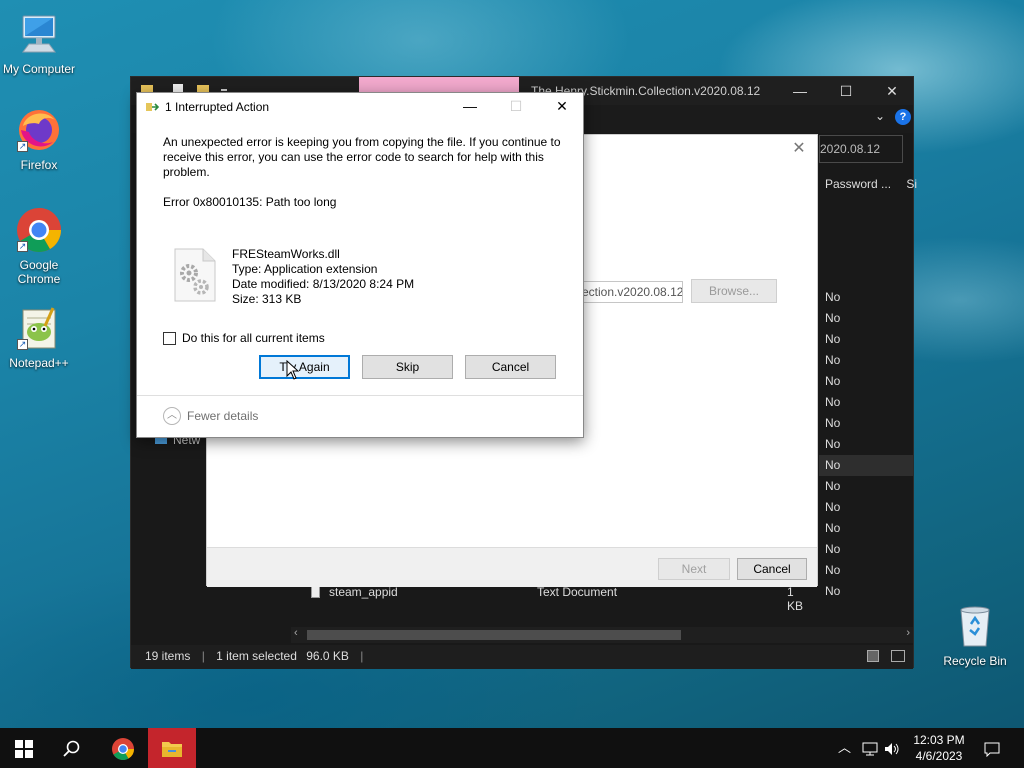 The width and height of the screenshot is (1024, 768). What do you see at coordinates (975, 626) in the screenshot?
I see `recycle-bin-icon` at bounding box center [975, 626].